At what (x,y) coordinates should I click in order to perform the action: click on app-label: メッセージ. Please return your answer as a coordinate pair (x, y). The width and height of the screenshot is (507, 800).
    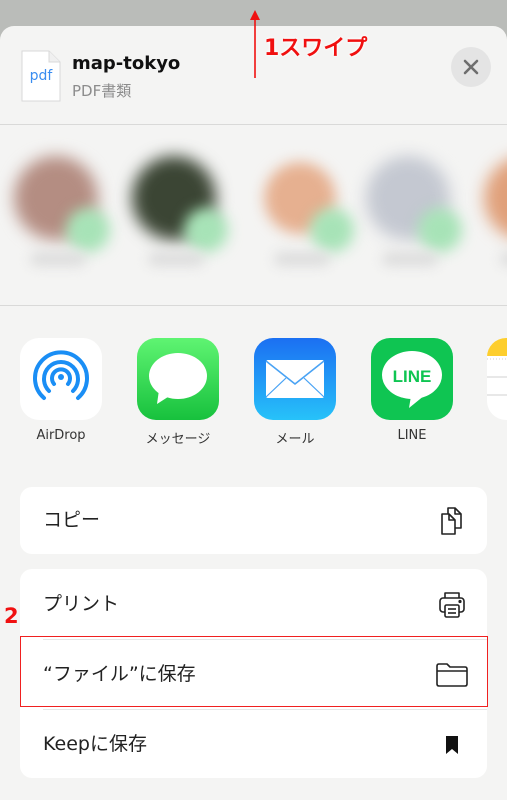
    Looking at the image, I should click on (178, 439).